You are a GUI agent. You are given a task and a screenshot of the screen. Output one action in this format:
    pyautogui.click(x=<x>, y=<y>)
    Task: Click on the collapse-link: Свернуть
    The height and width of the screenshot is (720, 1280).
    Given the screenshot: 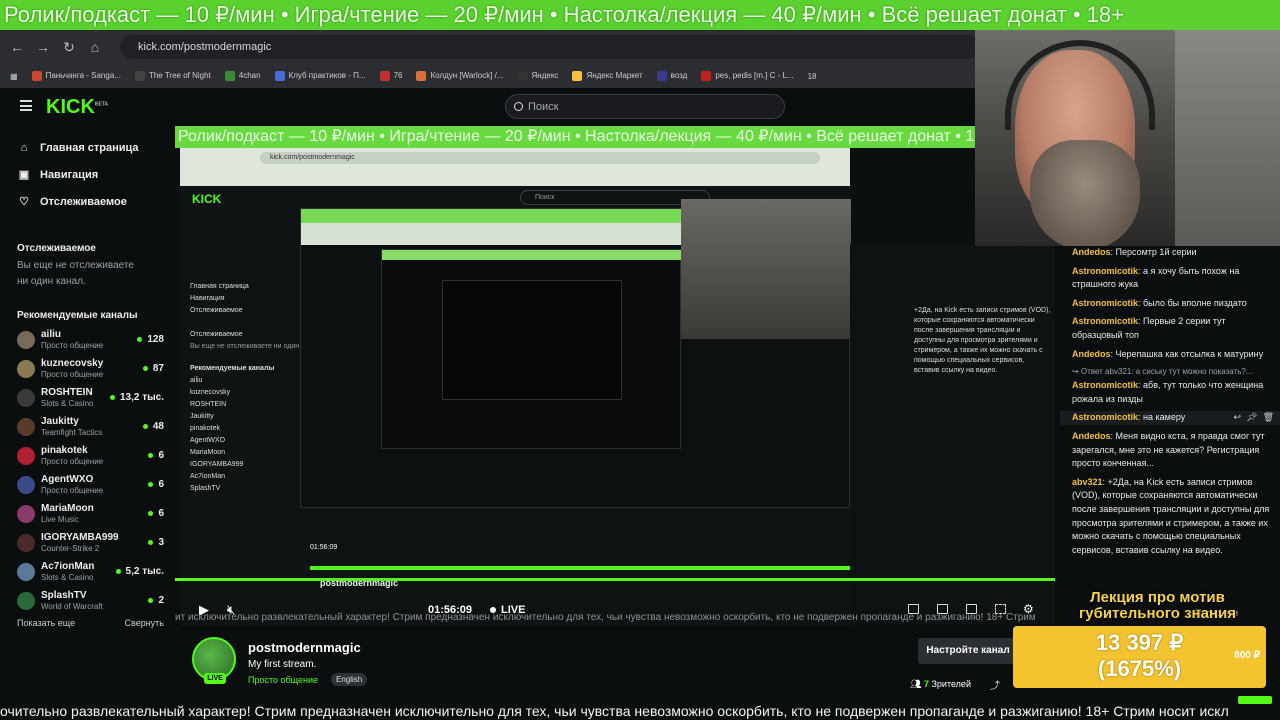 What is the action you would take?
    pyautogui.click(x=144, y=623)
    